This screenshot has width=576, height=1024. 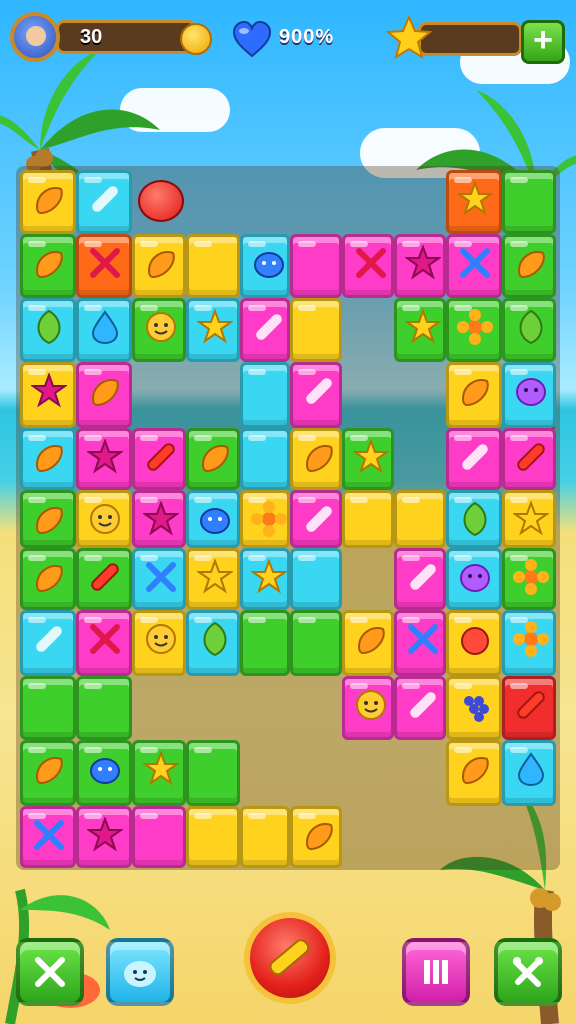 I want to click on shuffle-booster-button, so click(x=436, y=972).